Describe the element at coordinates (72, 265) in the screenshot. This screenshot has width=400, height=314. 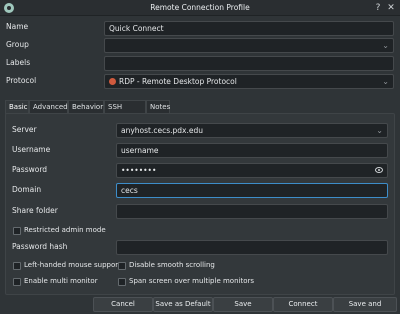
I see `left-handed-label: Left-handed mouse support` at that location.